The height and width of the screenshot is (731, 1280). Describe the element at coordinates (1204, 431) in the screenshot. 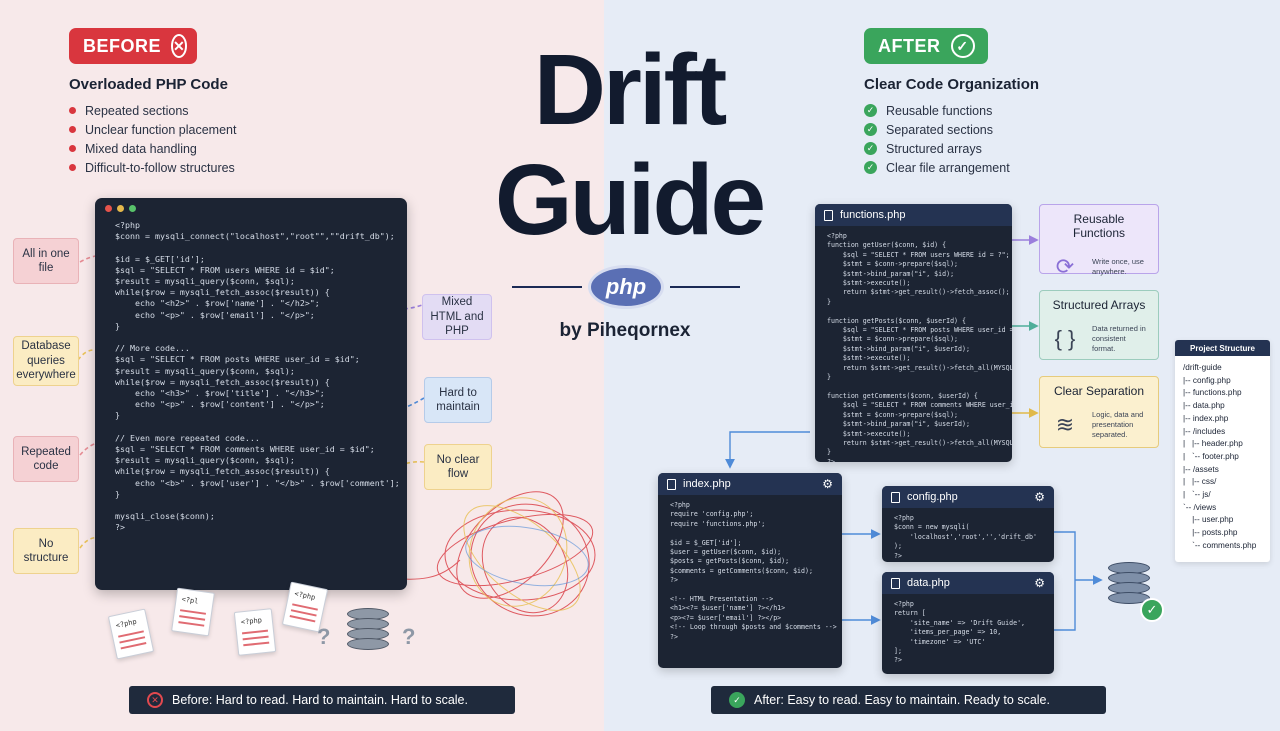

I see `tree-item: |-- /includes` at that location.